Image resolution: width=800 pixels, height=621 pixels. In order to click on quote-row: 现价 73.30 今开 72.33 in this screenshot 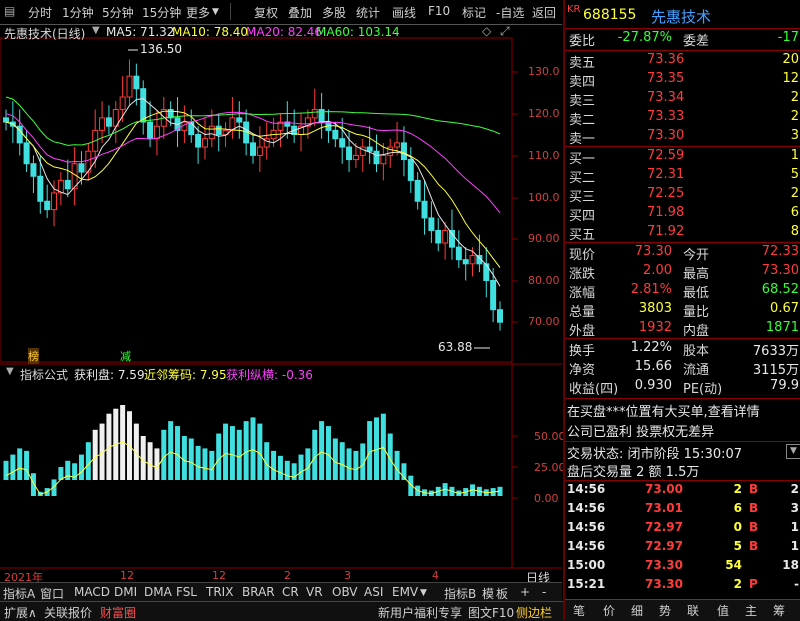, I will do `click(682, 253)`.